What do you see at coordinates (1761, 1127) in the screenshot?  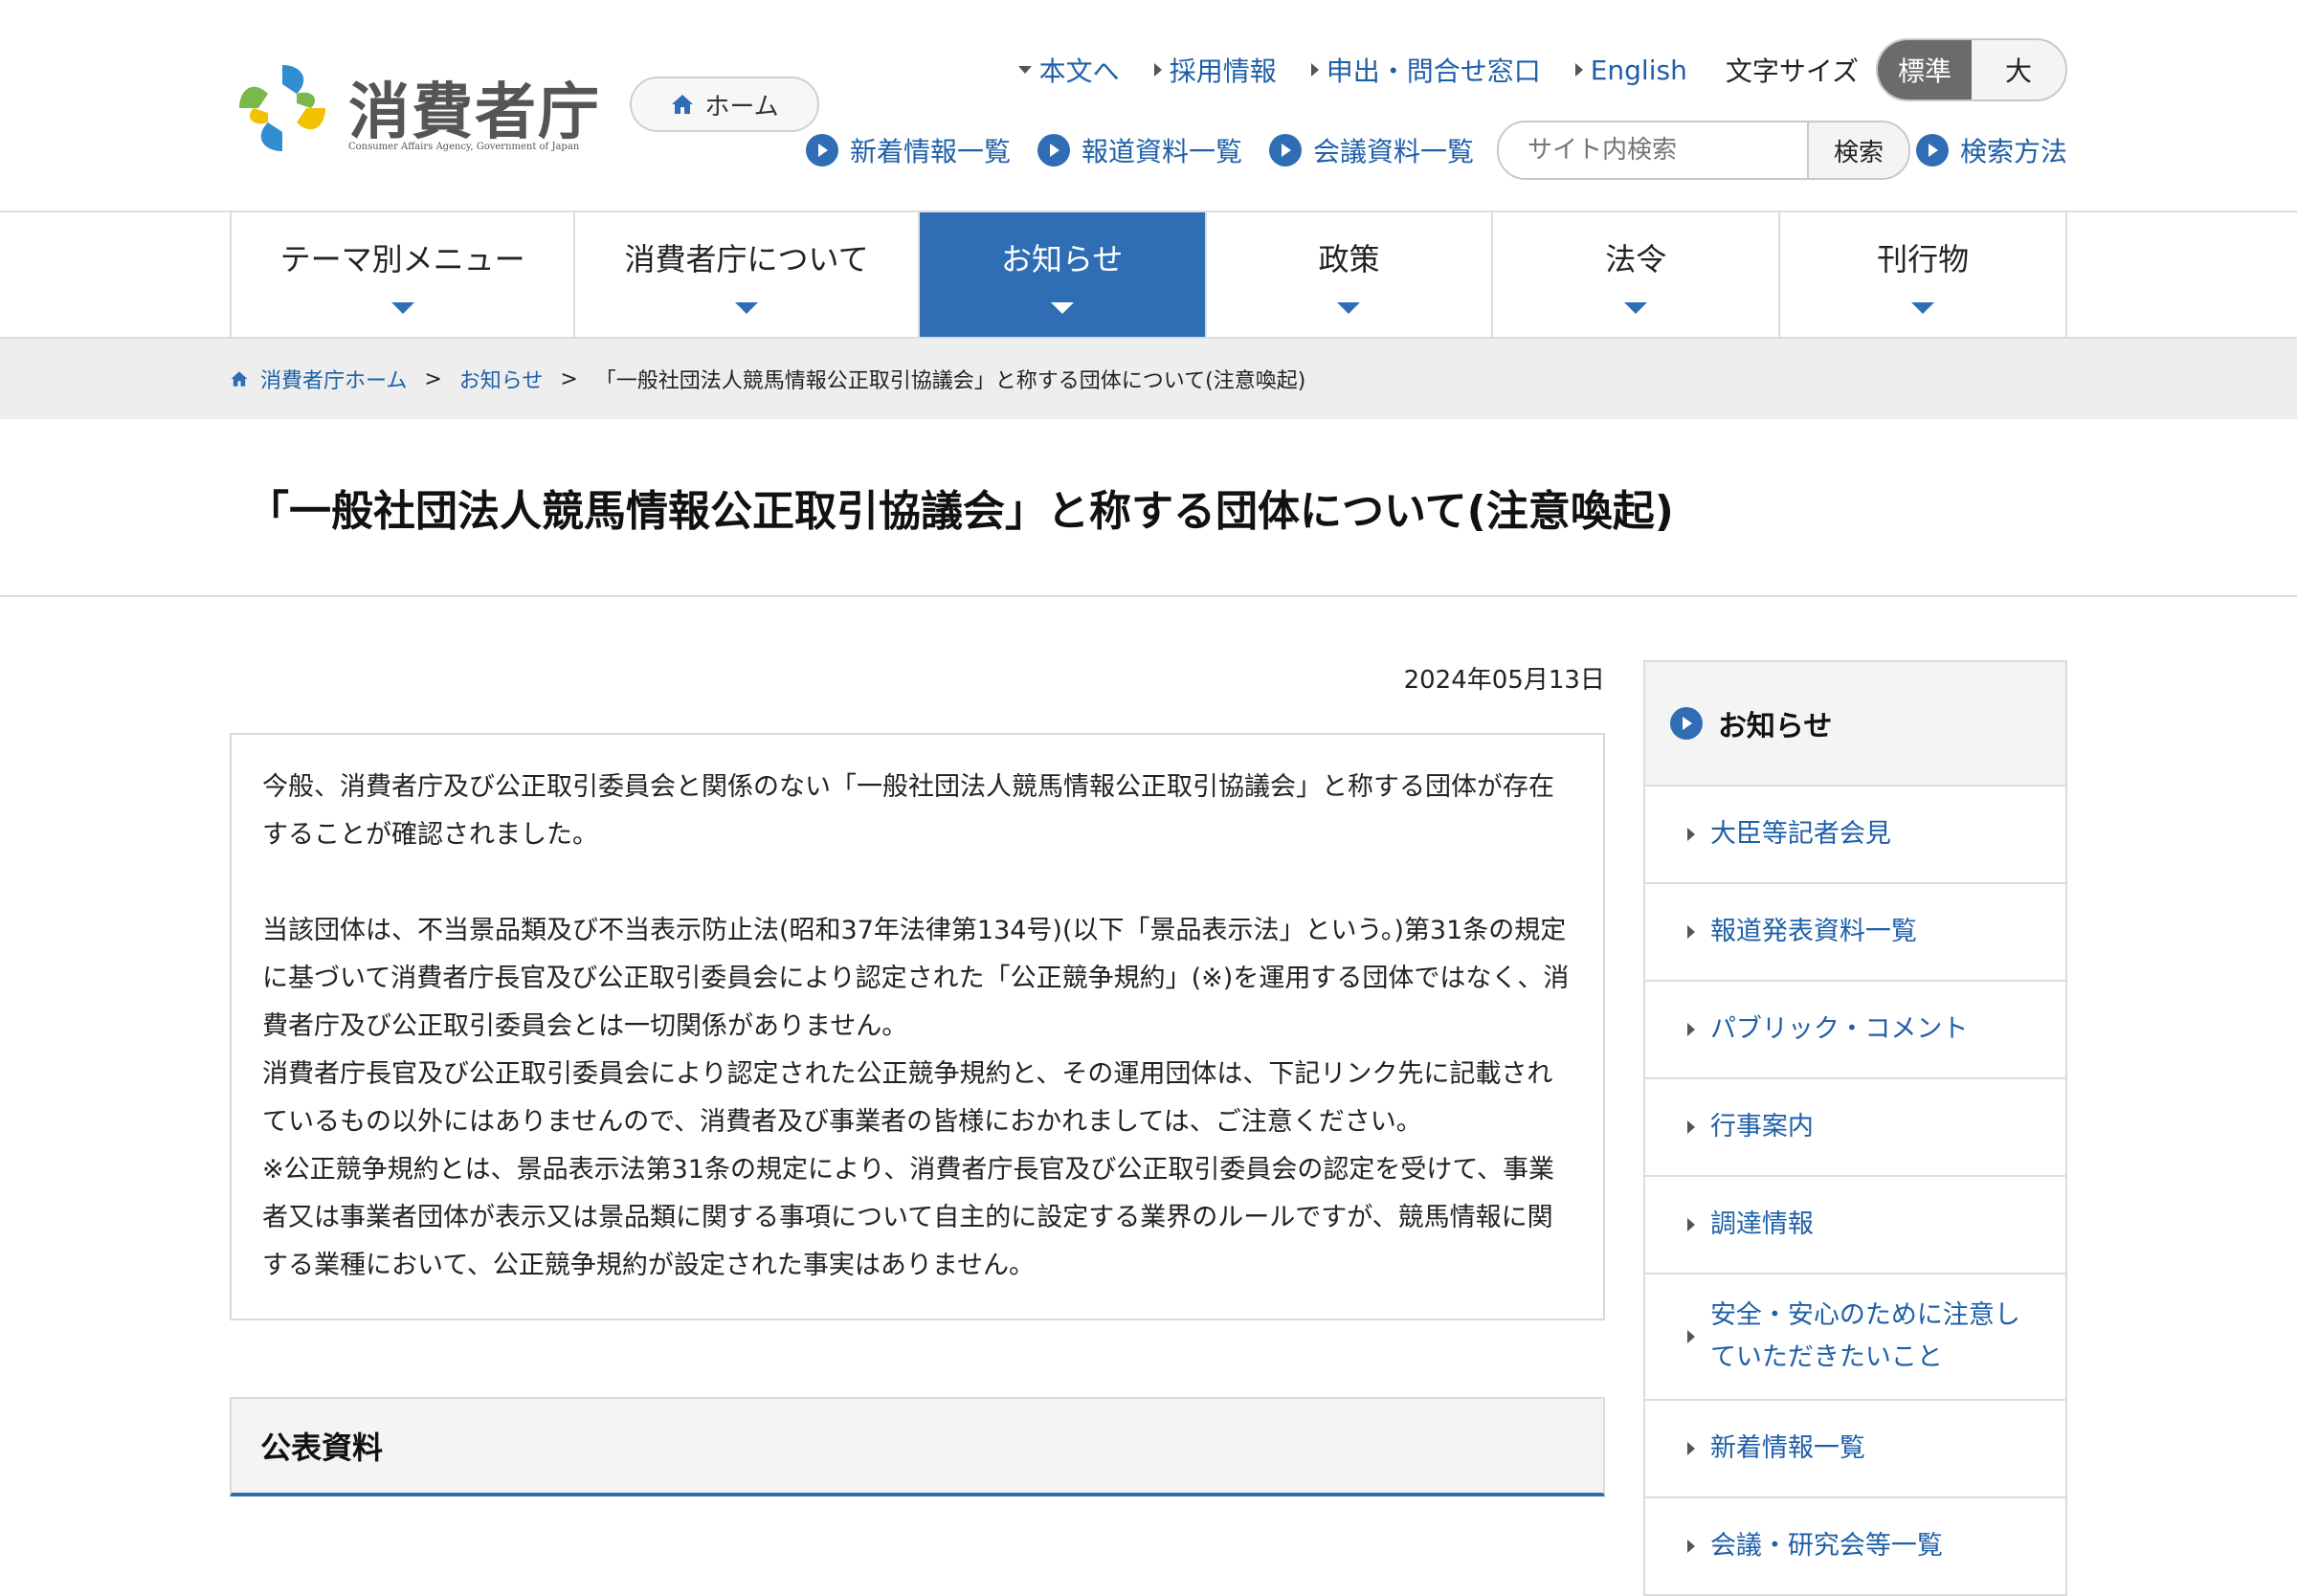 I see `sidebar-item-label: 行事案内` at bounding box center [1761, 1127].